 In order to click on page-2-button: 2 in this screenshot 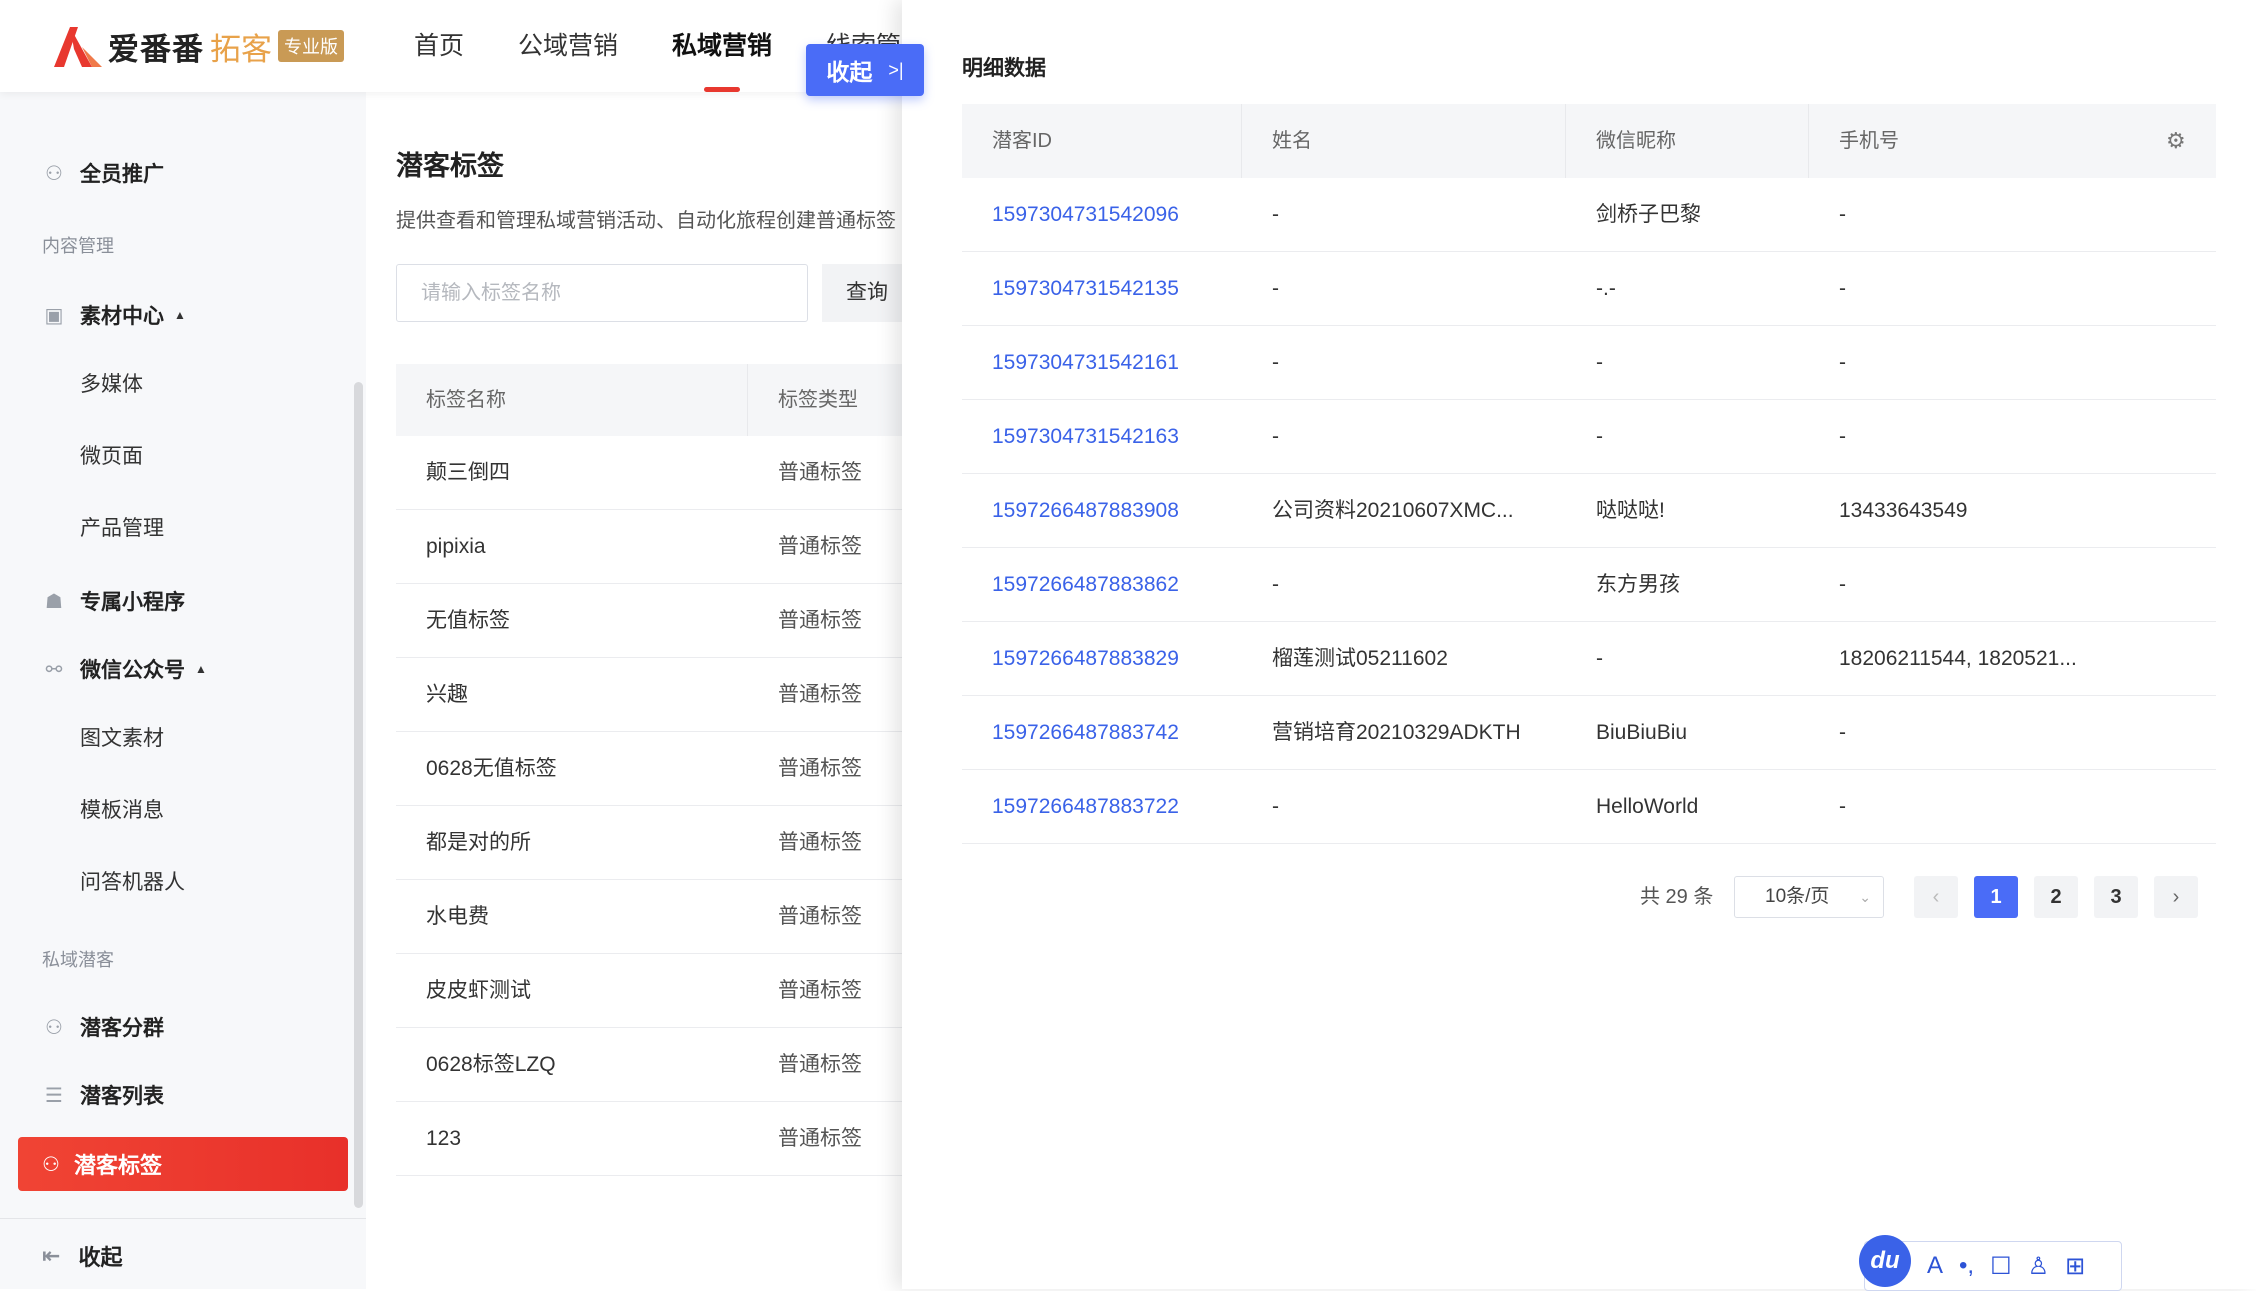, I will do `click(2056, 897)`.